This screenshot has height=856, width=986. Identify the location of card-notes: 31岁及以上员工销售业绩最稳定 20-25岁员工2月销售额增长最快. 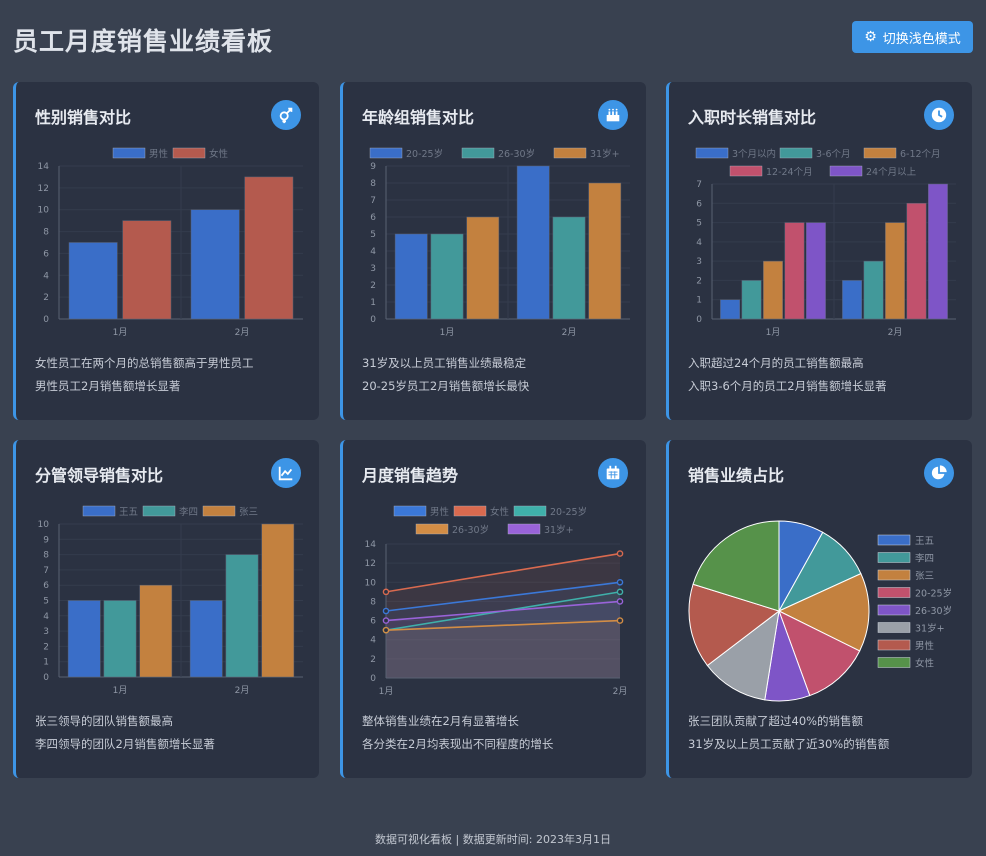
(445, 379).